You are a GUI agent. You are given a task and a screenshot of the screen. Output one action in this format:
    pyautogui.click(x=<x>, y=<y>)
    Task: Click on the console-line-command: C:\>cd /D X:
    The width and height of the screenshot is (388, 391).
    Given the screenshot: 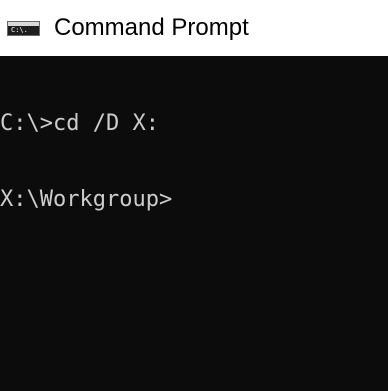 What is the action you would take?
    pyautogui.click(x=79, y=123)
    